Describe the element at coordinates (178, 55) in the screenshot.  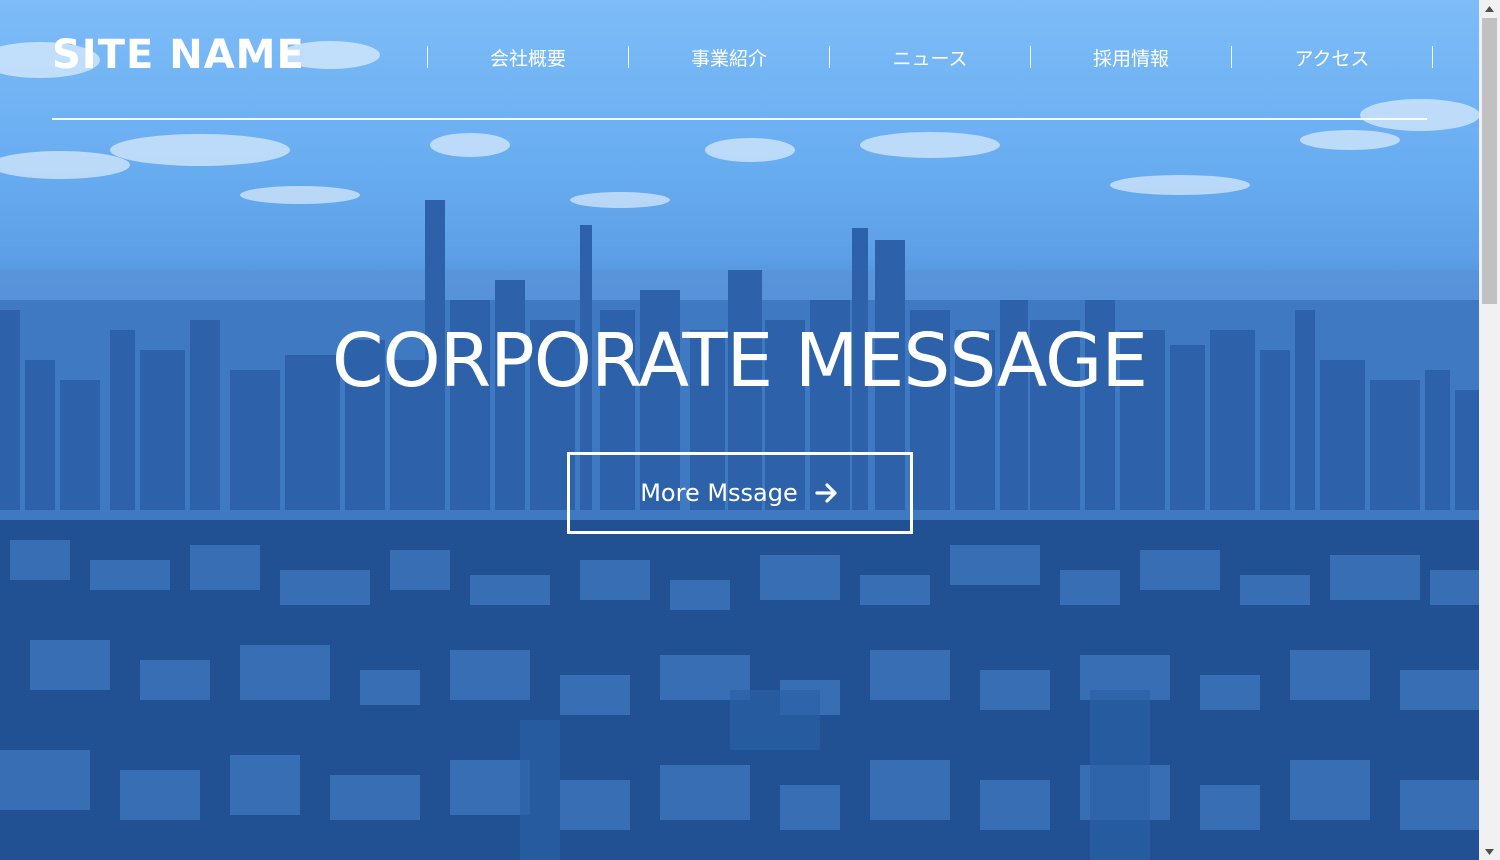
I see `site-logo: SITE NAME` at that location.